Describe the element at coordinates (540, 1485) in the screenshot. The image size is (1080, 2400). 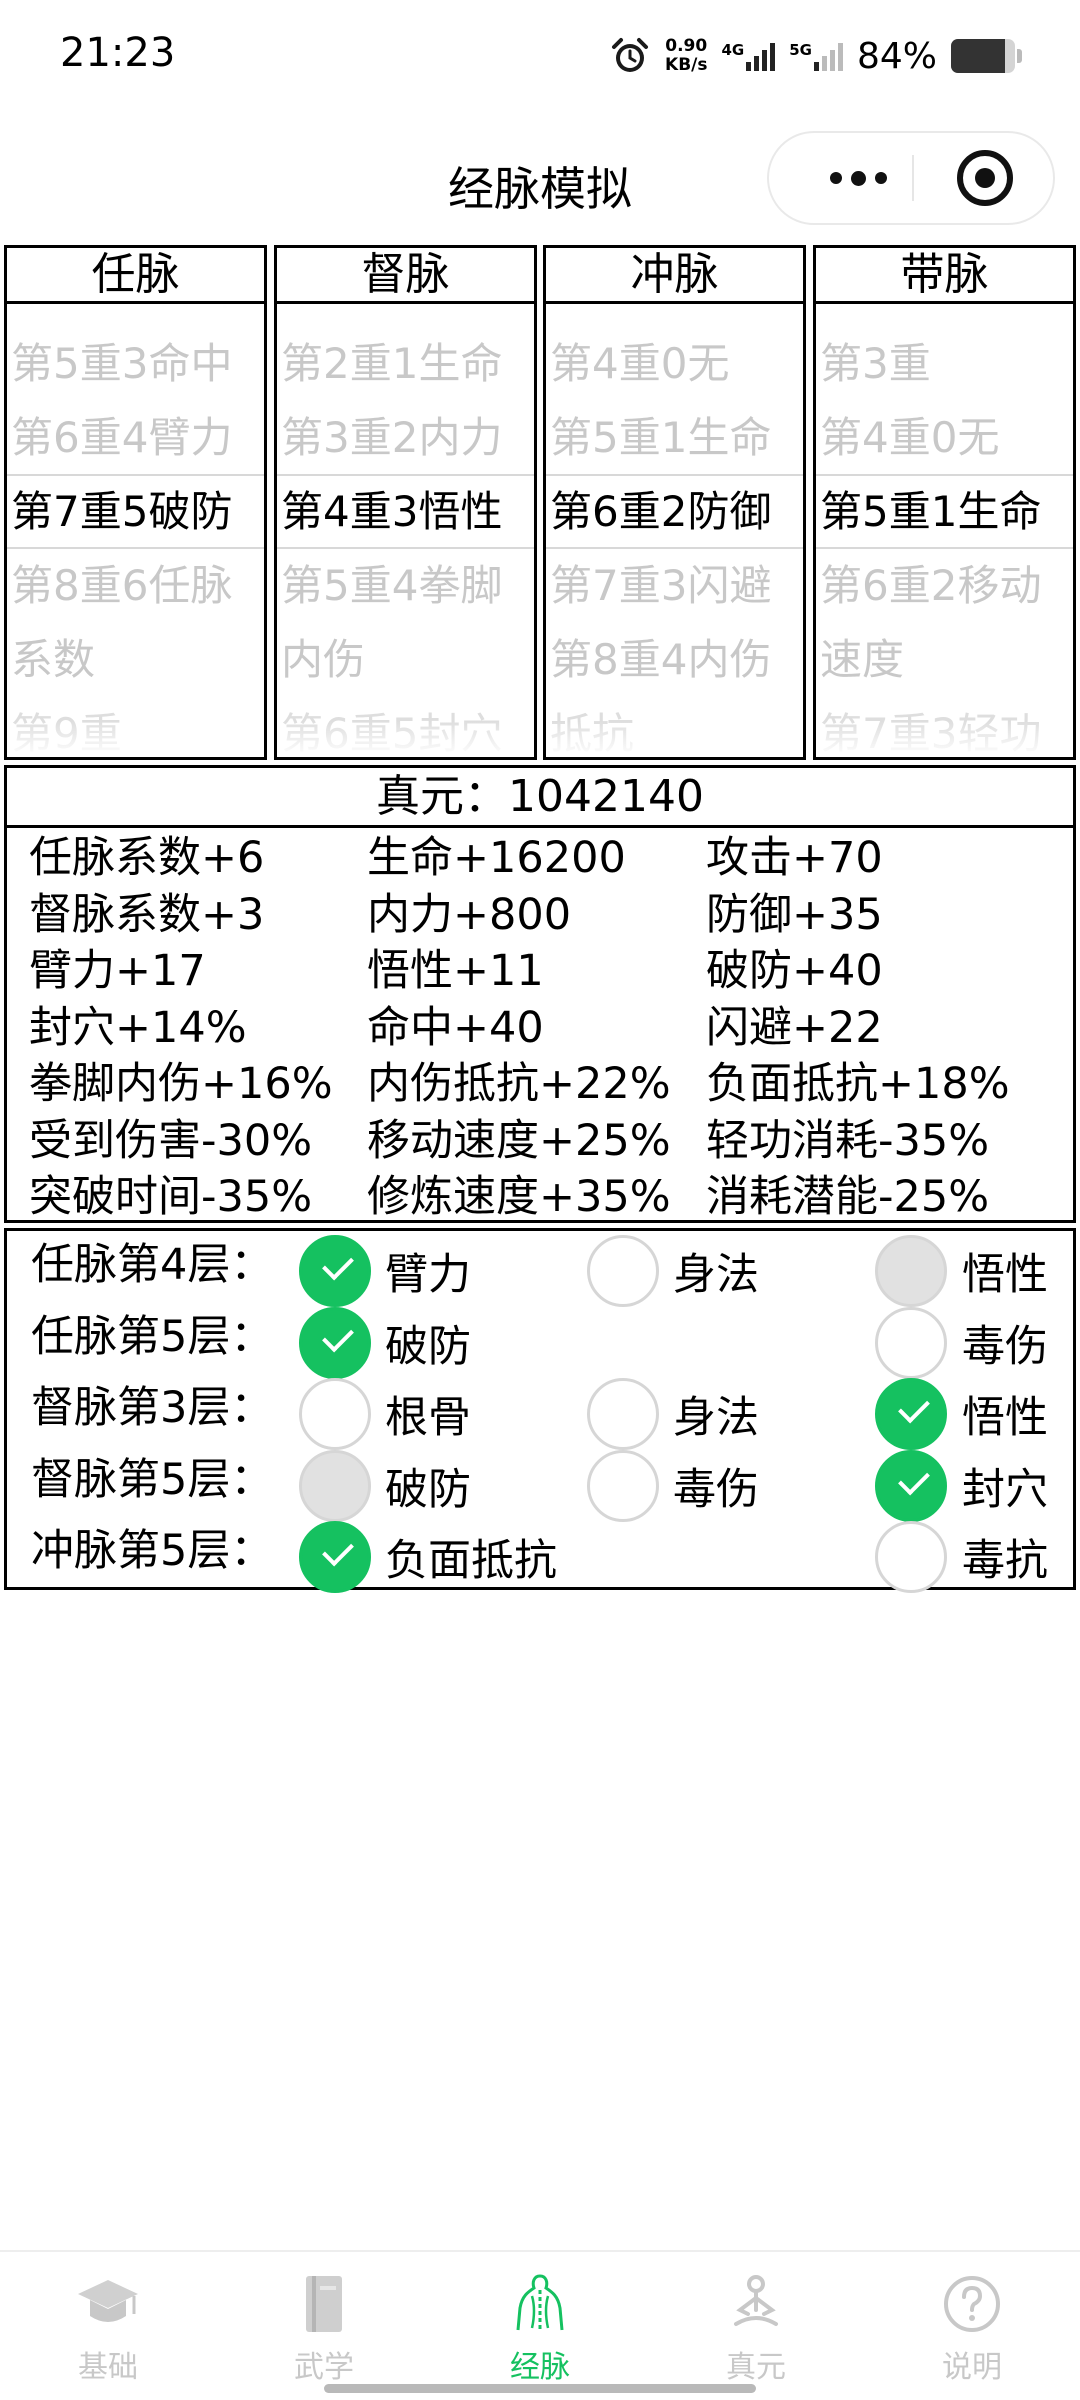
I see `option-row: 督脉第5层： 破防 毒伤 封穴` at that location.